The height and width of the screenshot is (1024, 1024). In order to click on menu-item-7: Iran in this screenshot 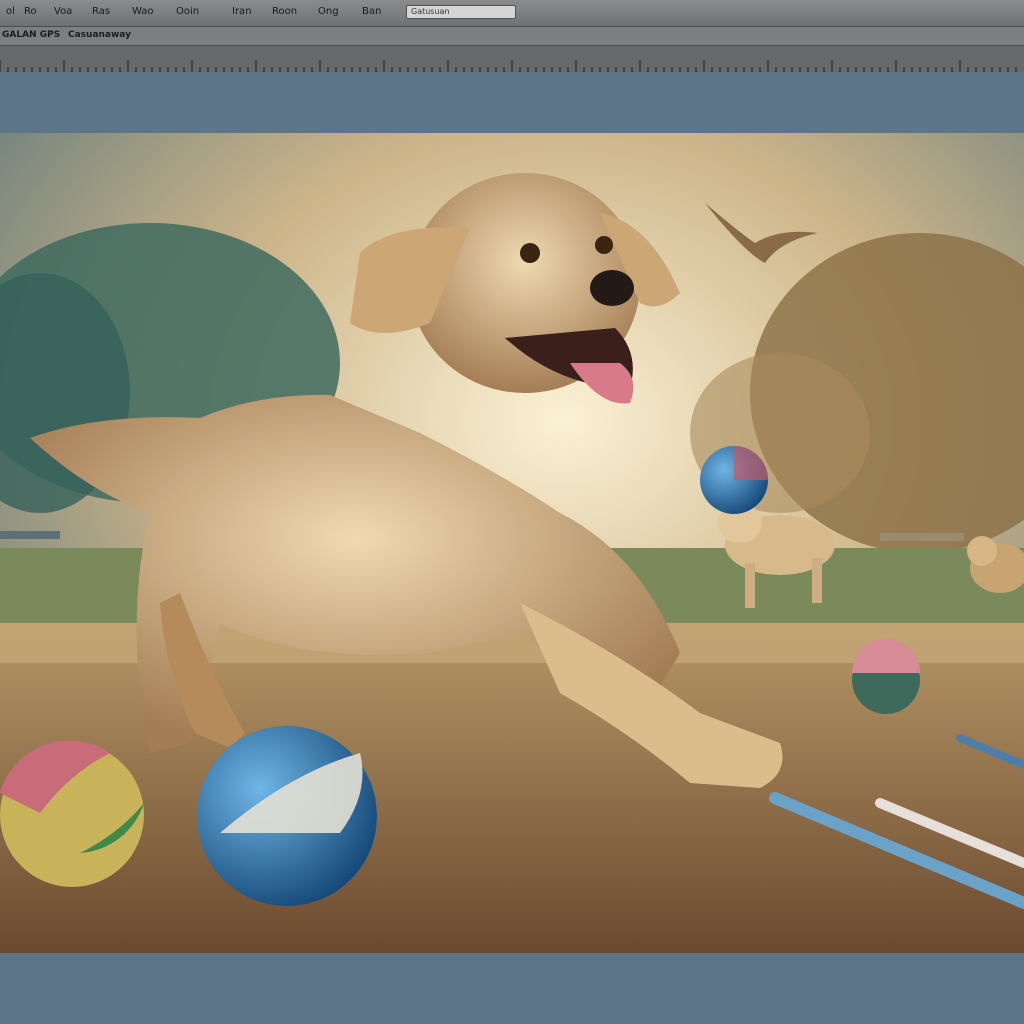, I will do `click(242, 11)`.